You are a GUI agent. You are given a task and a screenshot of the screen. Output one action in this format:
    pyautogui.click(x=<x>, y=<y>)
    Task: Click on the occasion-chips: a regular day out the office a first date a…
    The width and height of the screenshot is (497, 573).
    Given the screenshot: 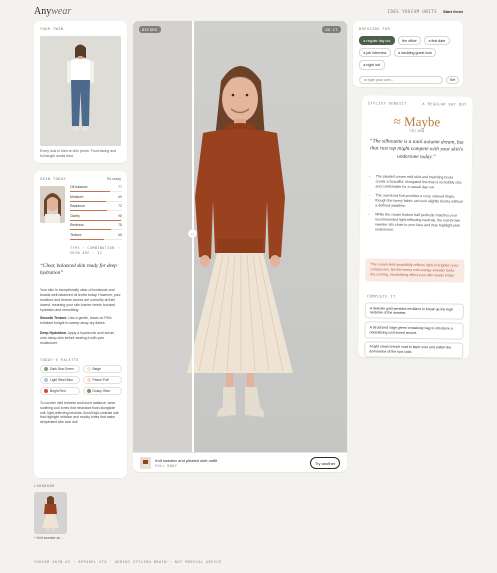 What is the action you would take?
    pyautogui.click(x=409, y=53)
    